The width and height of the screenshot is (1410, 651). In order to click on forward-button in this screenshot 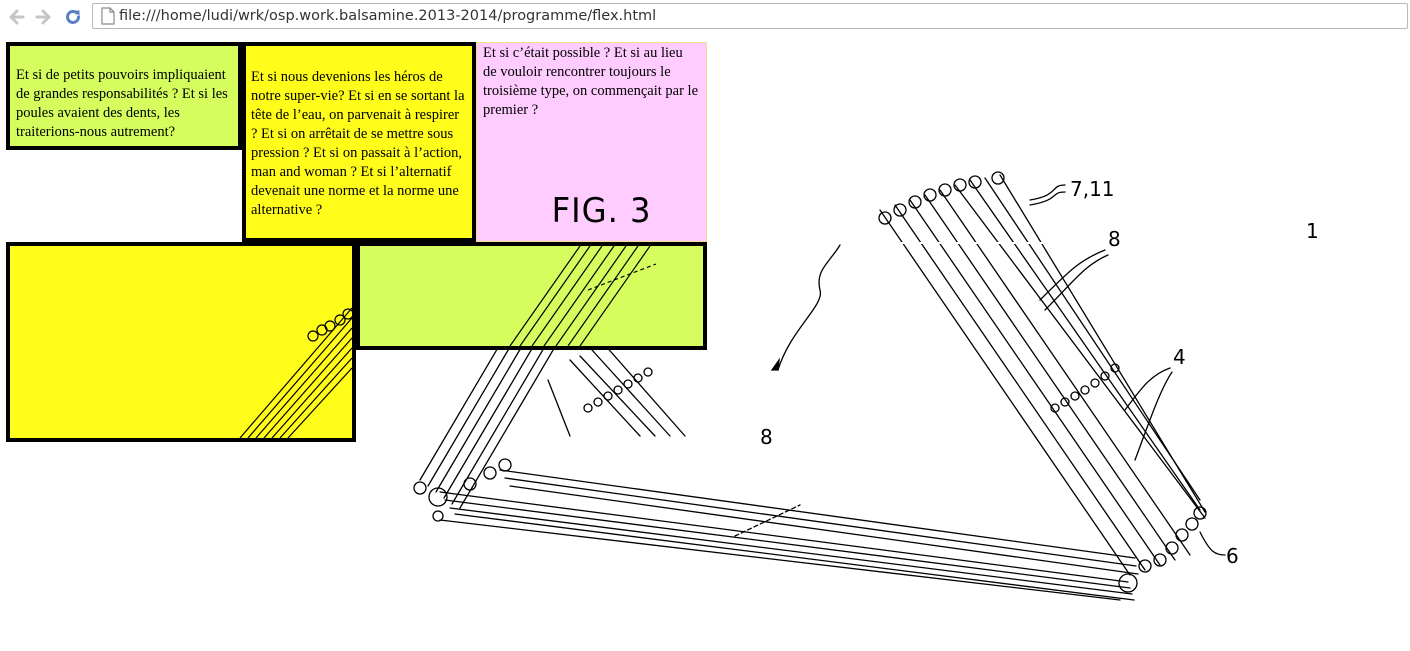, I will do `click(44, 17)`.